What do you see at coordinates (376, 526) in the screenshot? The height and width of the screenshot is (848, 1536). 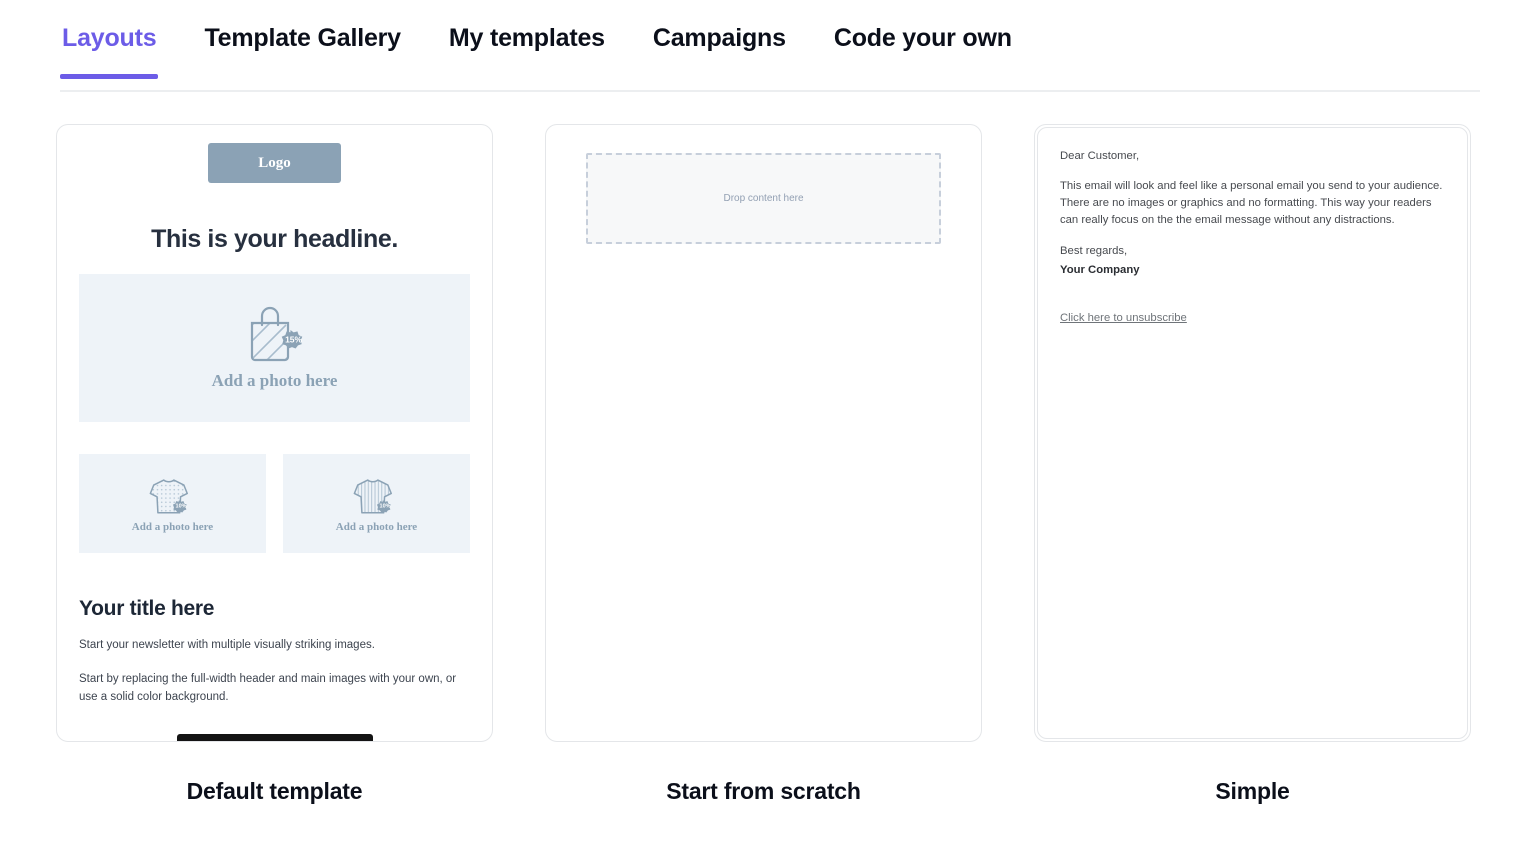 I see `sub-photo-label-2: Add a photo here` at bounding box center [376, 526].